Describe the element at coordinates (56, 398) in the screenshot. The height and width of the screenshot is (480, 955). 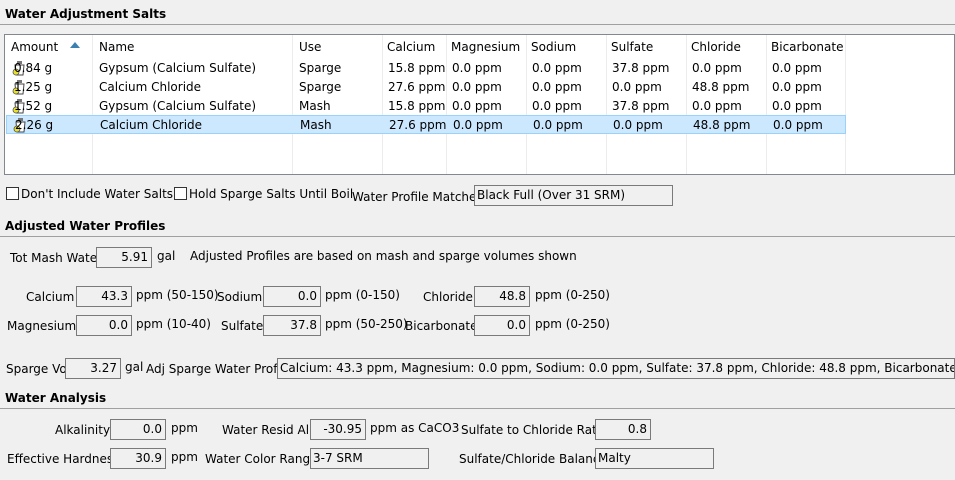
I see `section-title: Water Analysis` at that location.